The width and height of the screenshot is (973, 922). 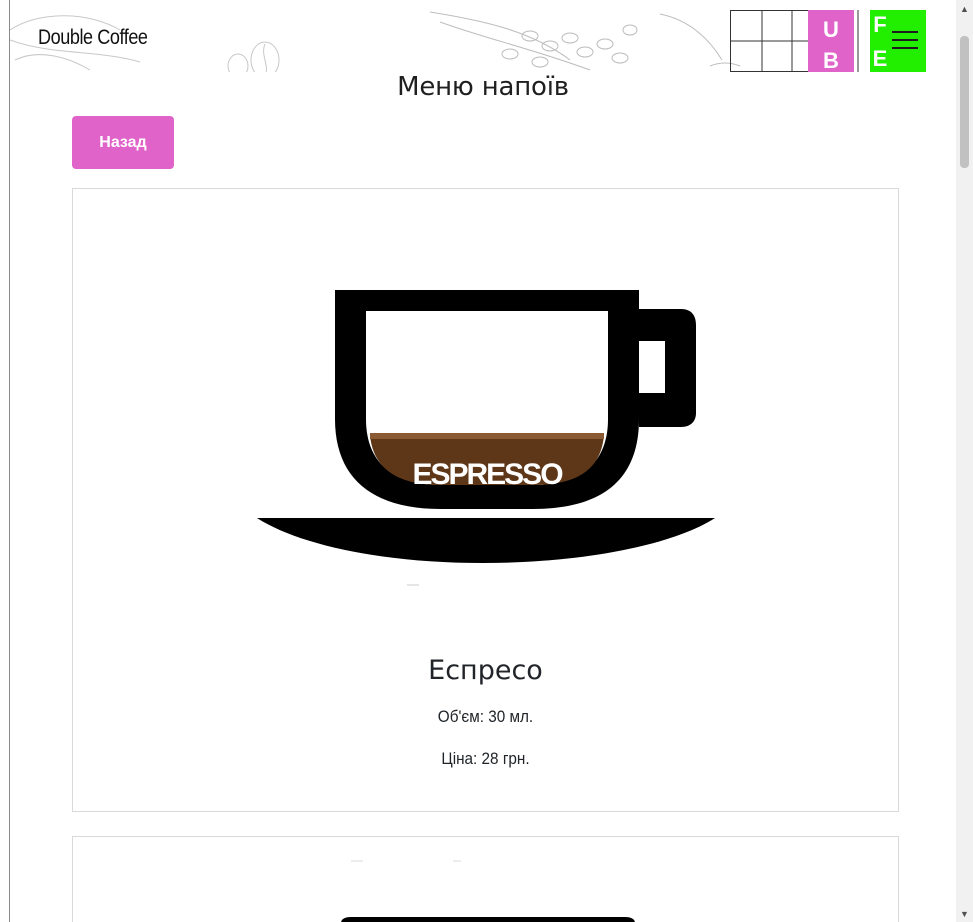 What do you see at coordinates (123, 142) in the screenshot?
I see `back-button: Назад` at bounding box center [123, 142].